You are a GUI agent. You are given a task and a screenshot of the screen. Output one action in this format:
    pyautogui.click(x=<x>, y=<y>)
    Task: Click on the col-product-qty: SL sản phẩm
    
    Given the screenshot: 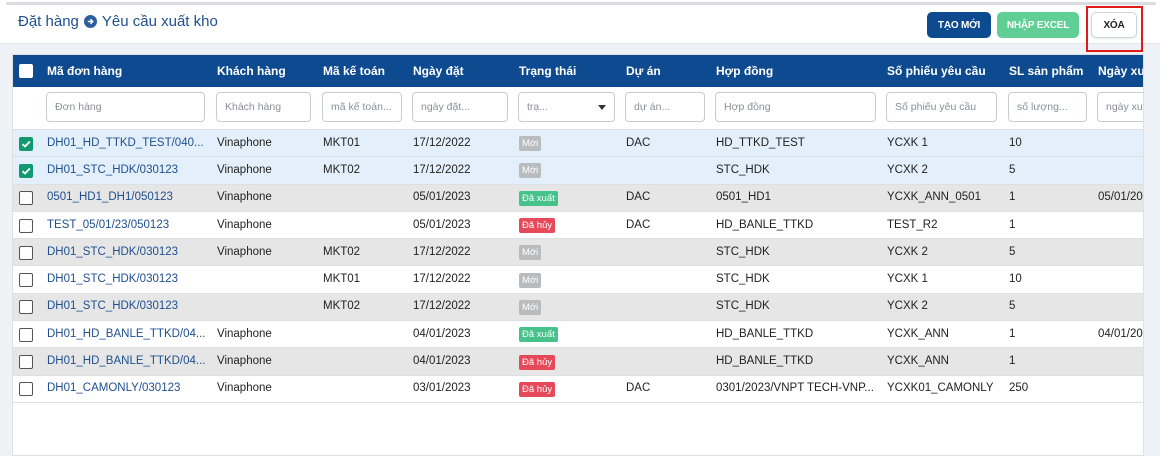 What is the action you would take?
    pyautogui.click(x=1046, y=71)
    